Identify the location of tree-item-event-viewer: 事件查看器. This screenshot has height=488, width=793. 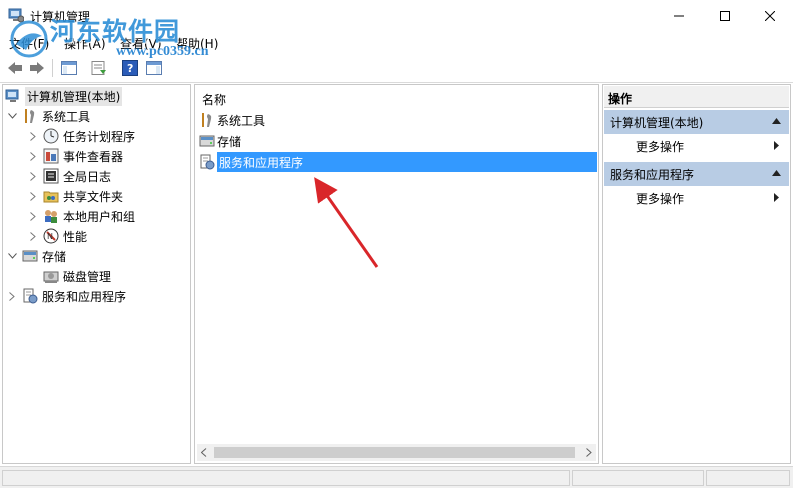
(75, 156).